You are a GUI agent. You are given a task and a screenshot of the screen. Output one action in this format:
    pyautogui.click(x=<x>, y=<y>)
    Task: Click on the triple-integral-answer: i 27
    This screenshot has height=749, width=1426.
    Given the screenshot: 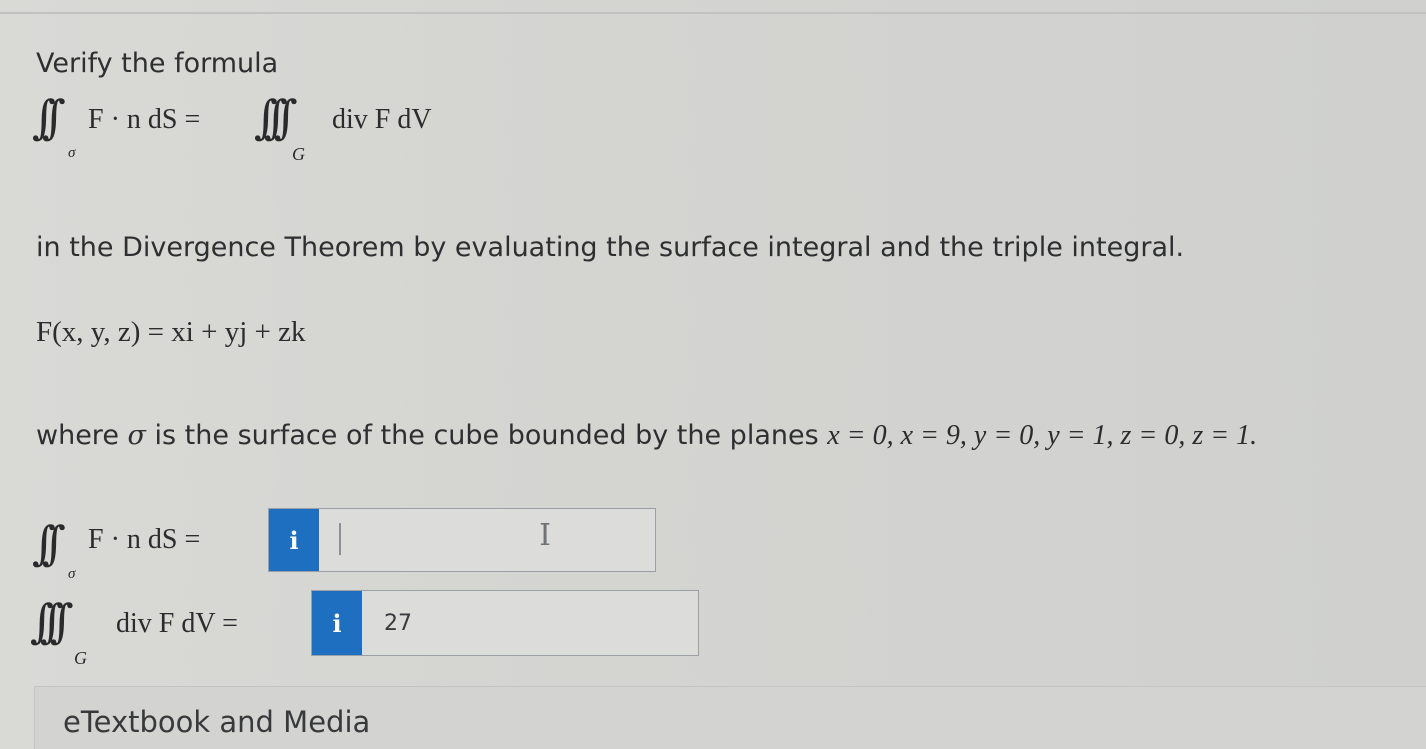 What is the action you would take?
    pyautogui.click(x=505, y=623)
    